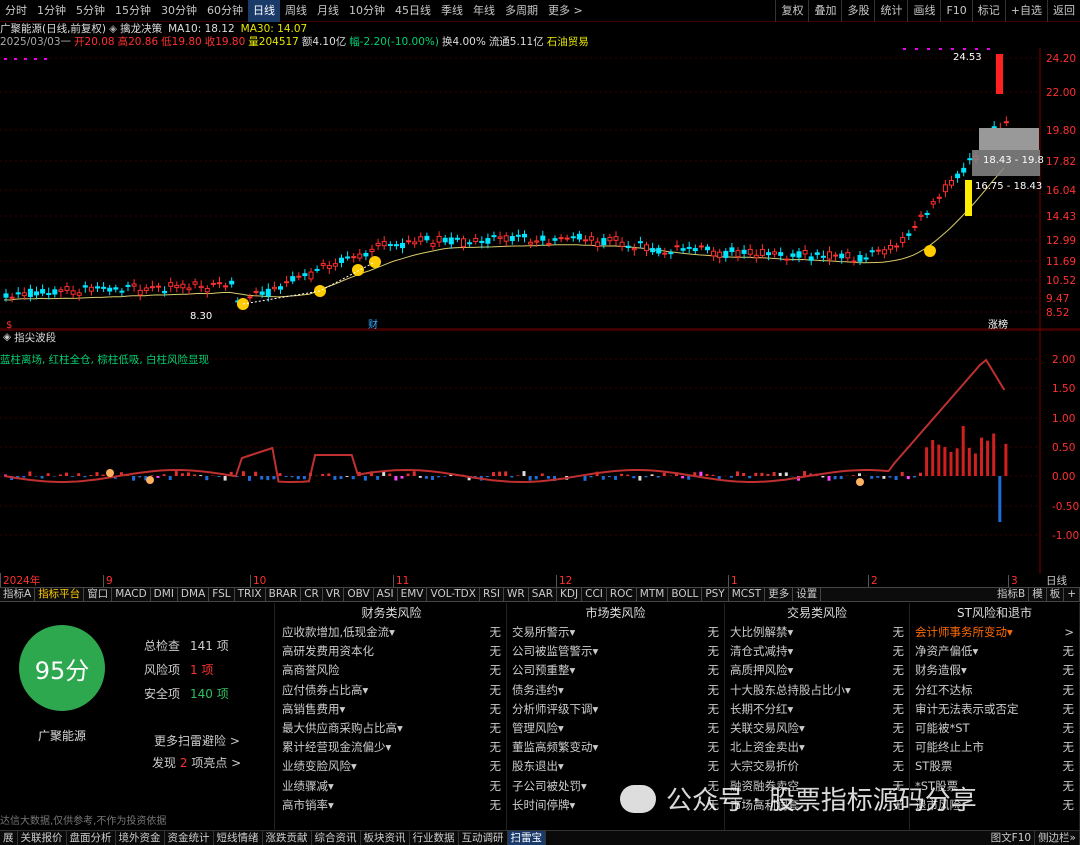  What do you see at coordinates (296, 11) in the screenshot?
I see `period-tab: 周线` at bounding box center [296, 11].